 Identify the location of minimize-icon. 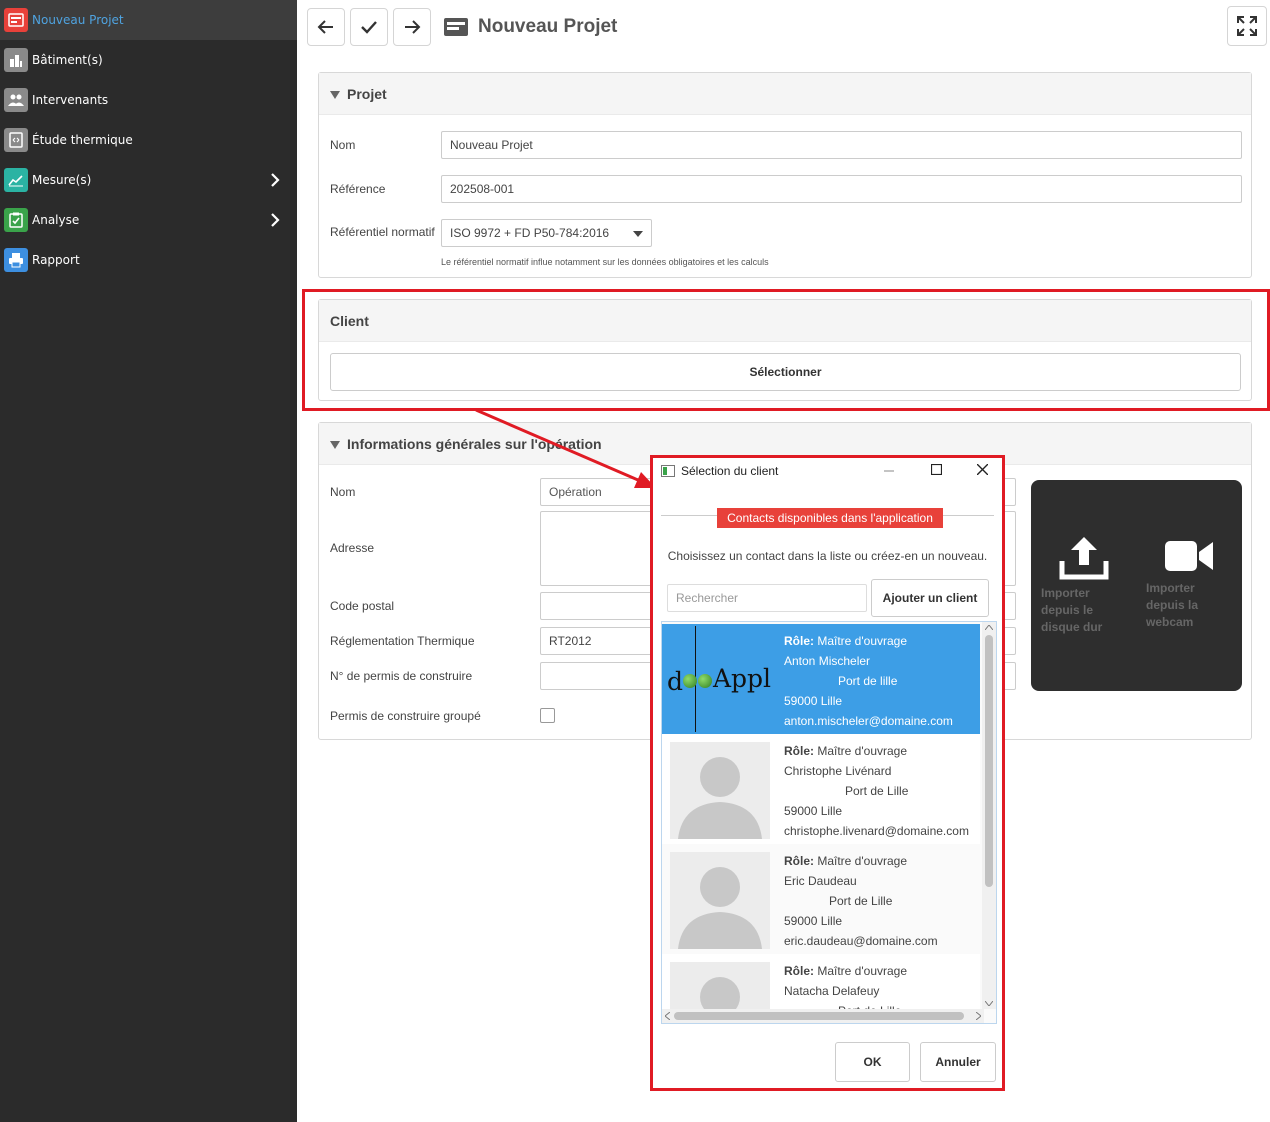
(889, 471).